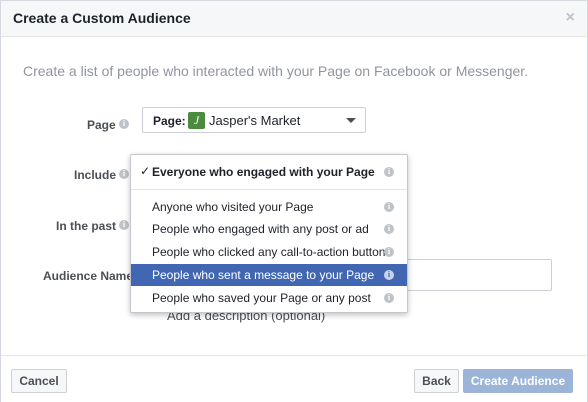  Describe the element at coordinates (269, 189) in the screenshot. I see `dropdown-divider` at that location.